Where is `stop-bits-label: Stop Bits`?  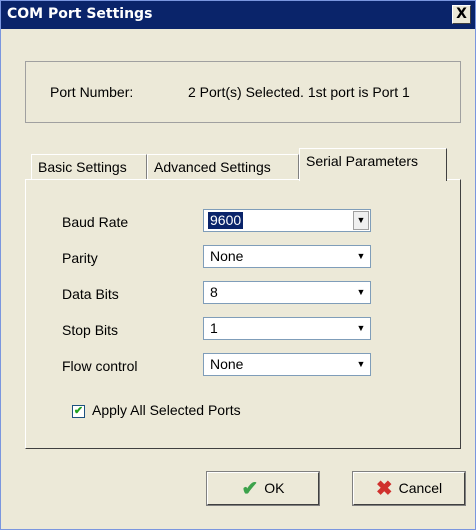 stop-bits-label: Stop Bits is located at coordinates (90, 330).